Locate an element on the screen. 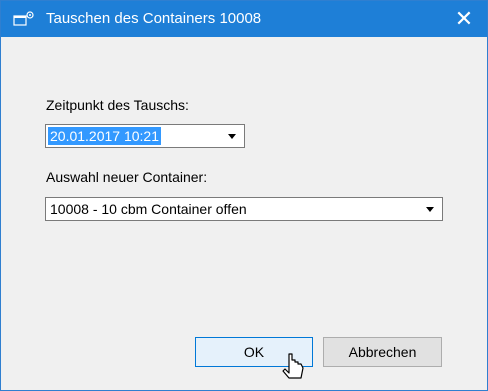  time-datepicker: 20.01.2017 10:21 is located at coordinates (145, 136).